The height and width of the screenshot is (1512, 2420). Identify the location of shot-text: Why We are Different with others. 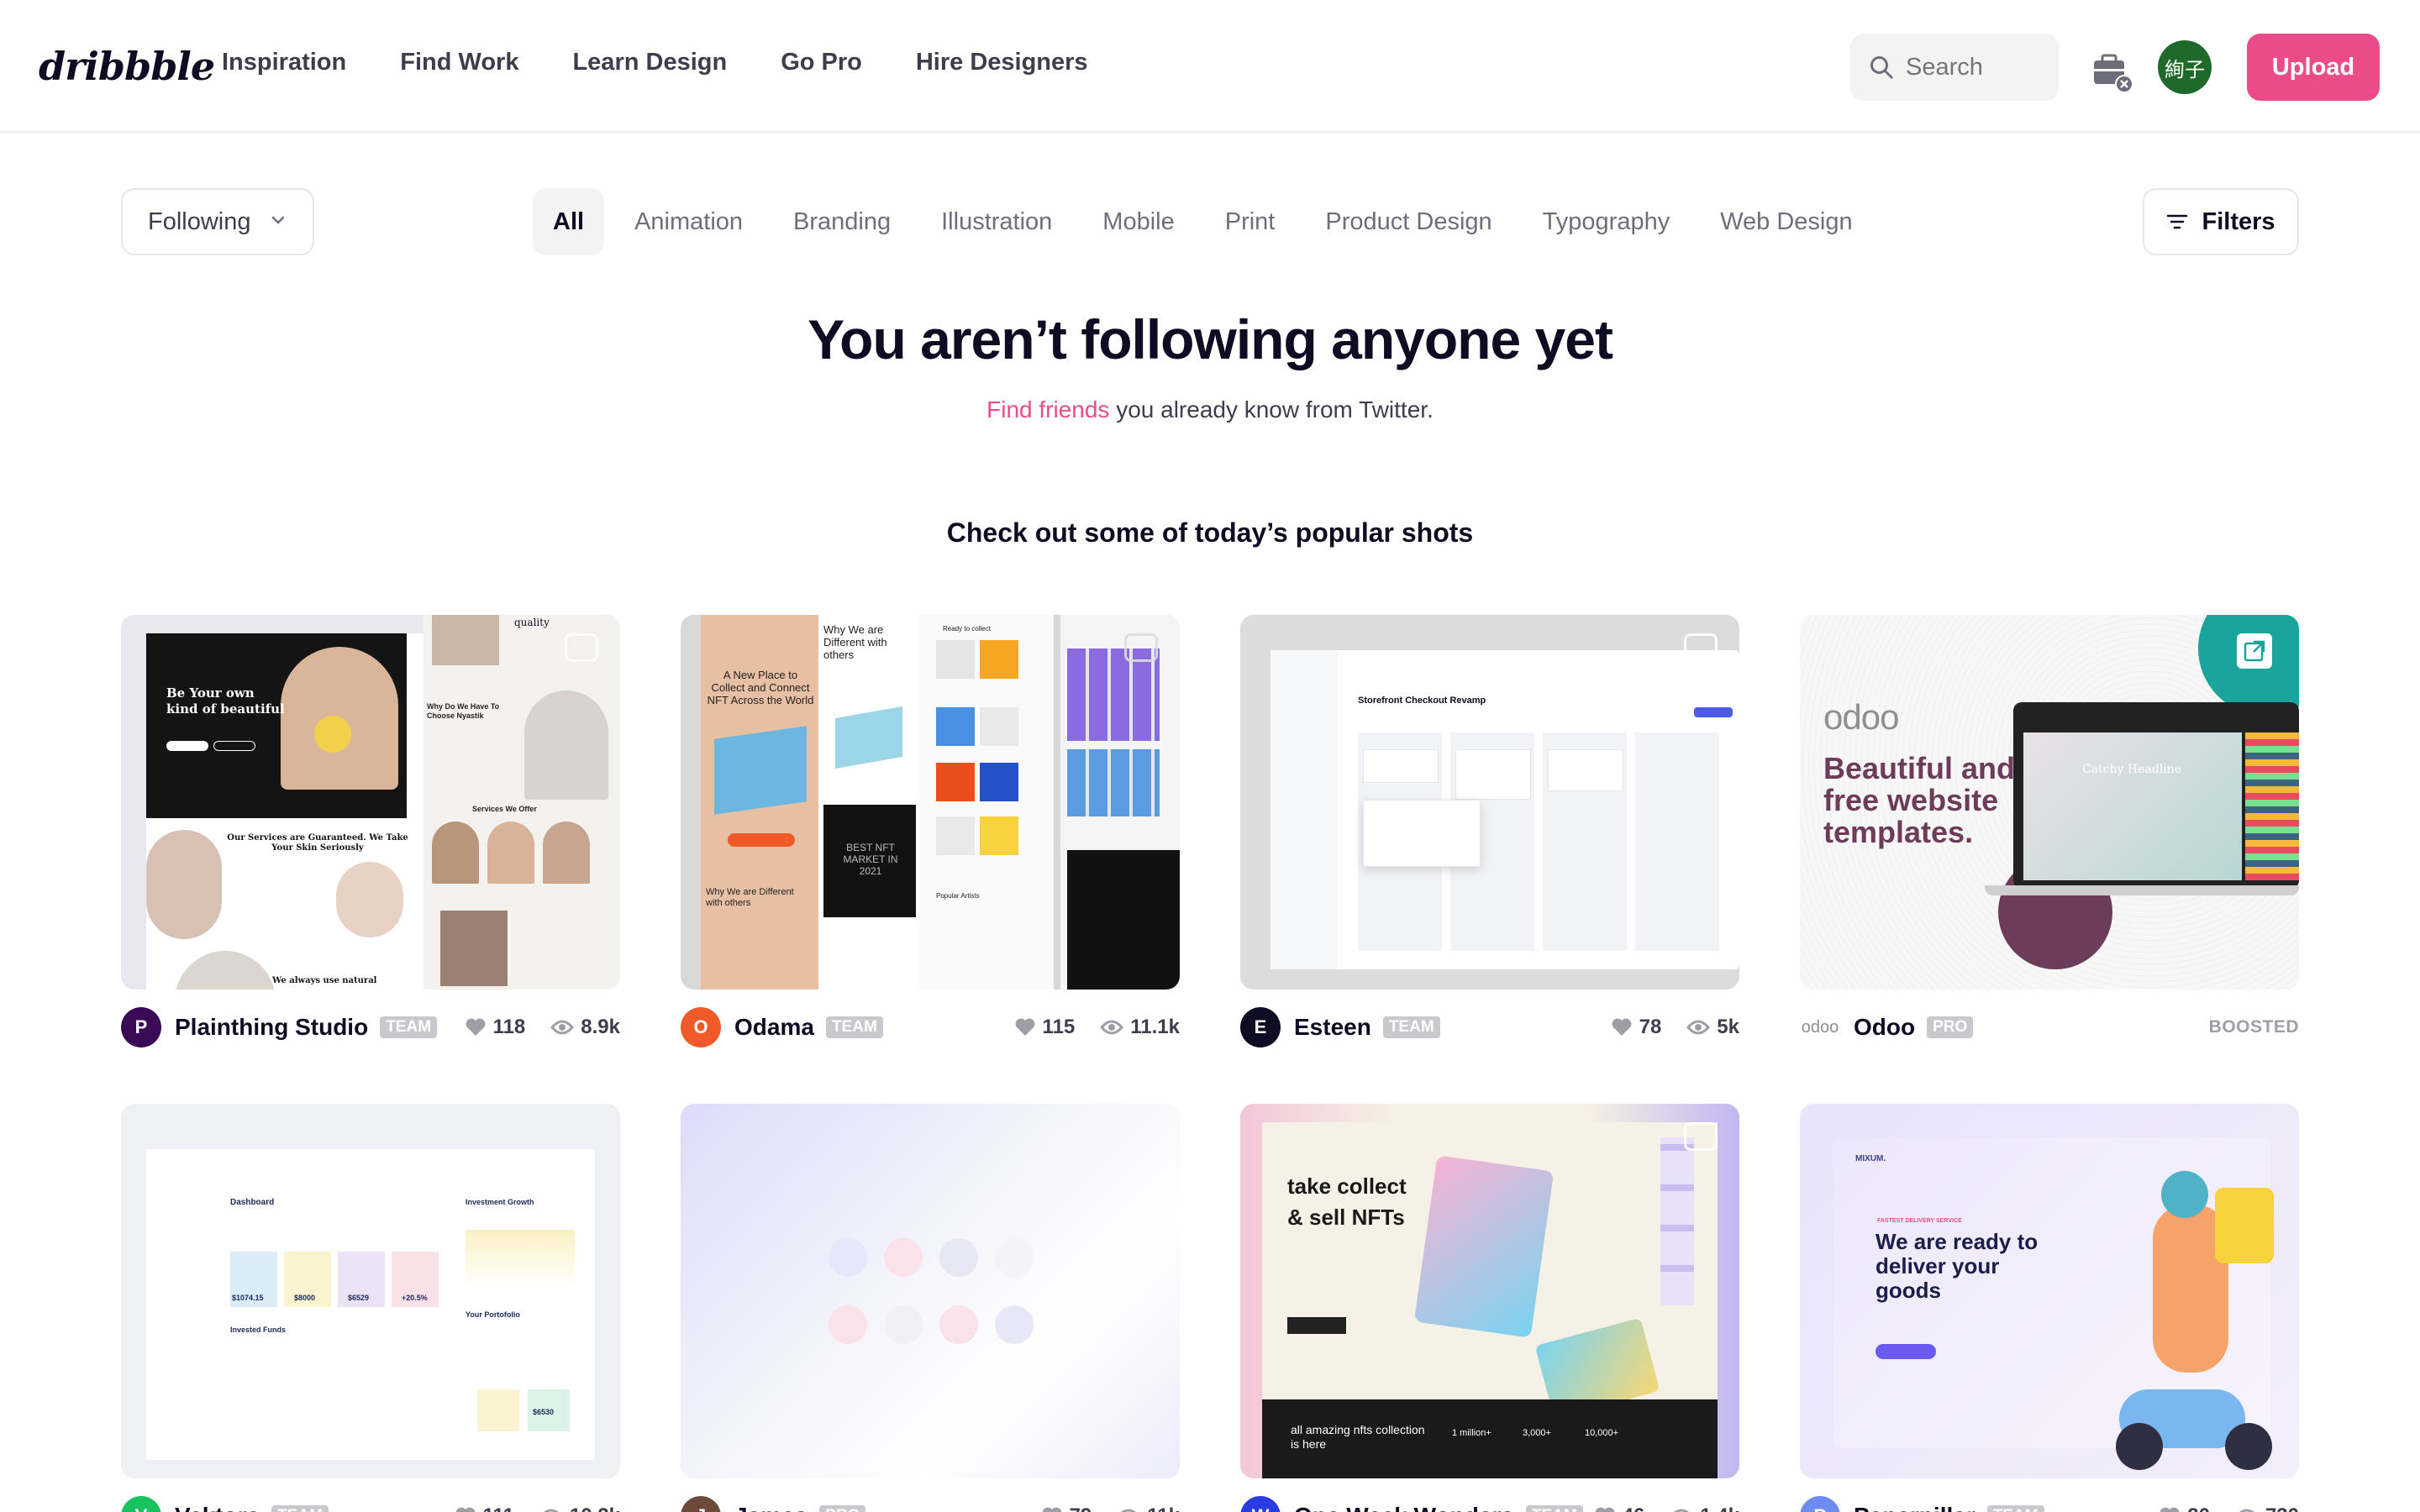
(855, 642).